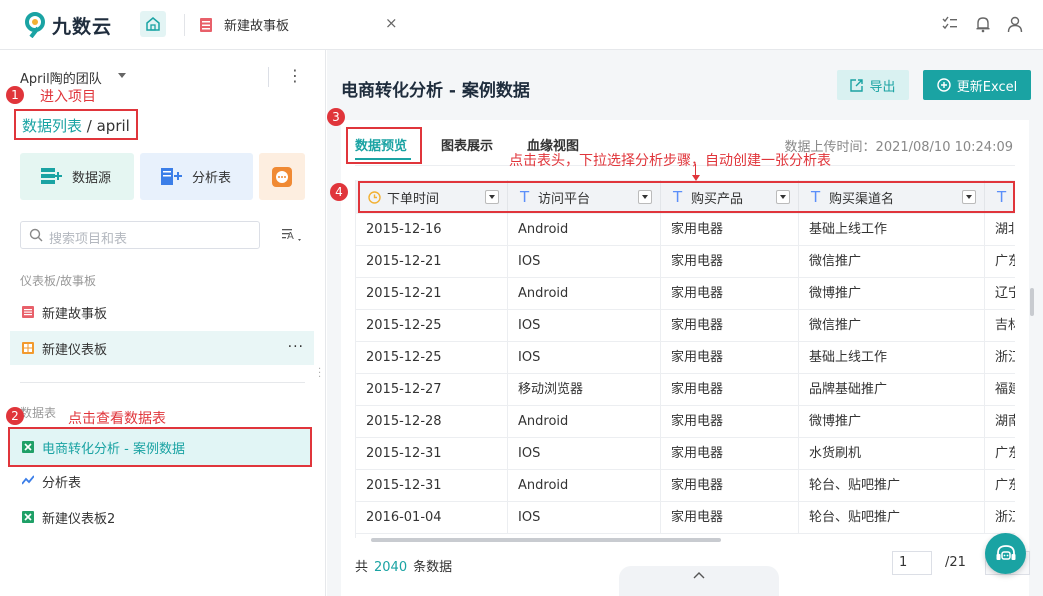 The width and height of the screenshot is (1043, 596). What do you see at coordinates (162, 348) in the screenshot?
I see `sidebar-item-dashboard: 新建仪表板 ···` at bounding box center [162, 348].